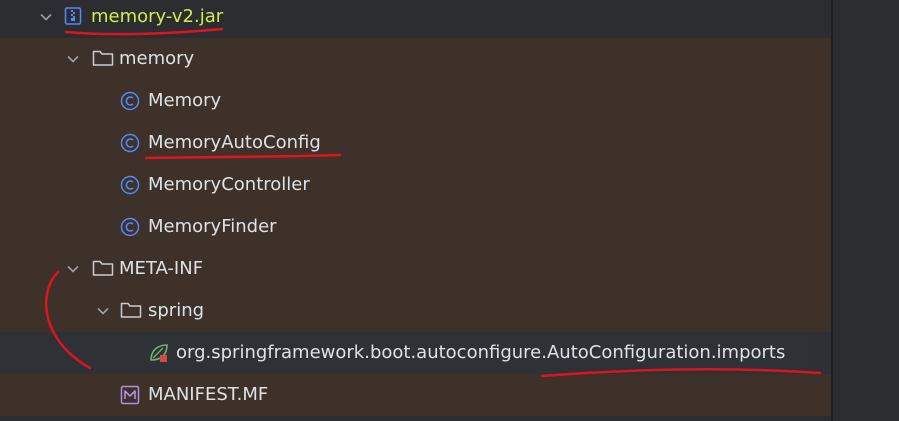 The image size is (899, 421). What do you see at coordinates (208, 394) in the screenshot?
I see `tree-item-label: MANIFEST.MF` at bounding box center [208, 394].